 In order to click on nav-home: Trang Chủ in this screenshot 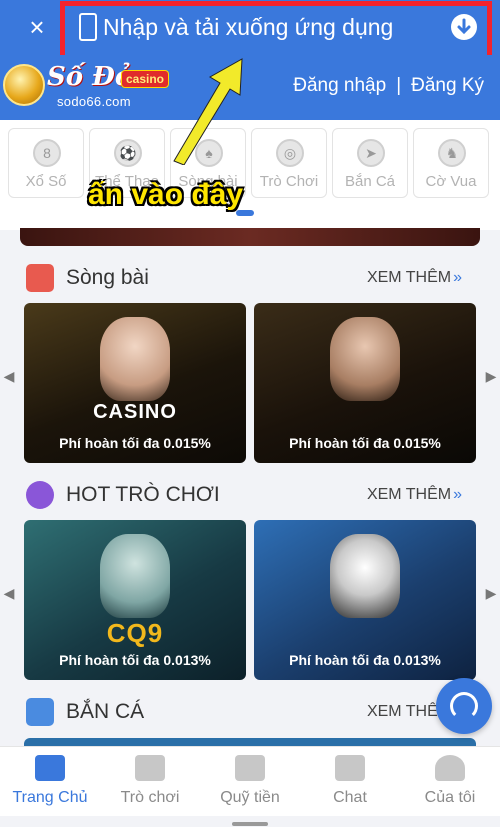, I will do `click(50, 785)`.